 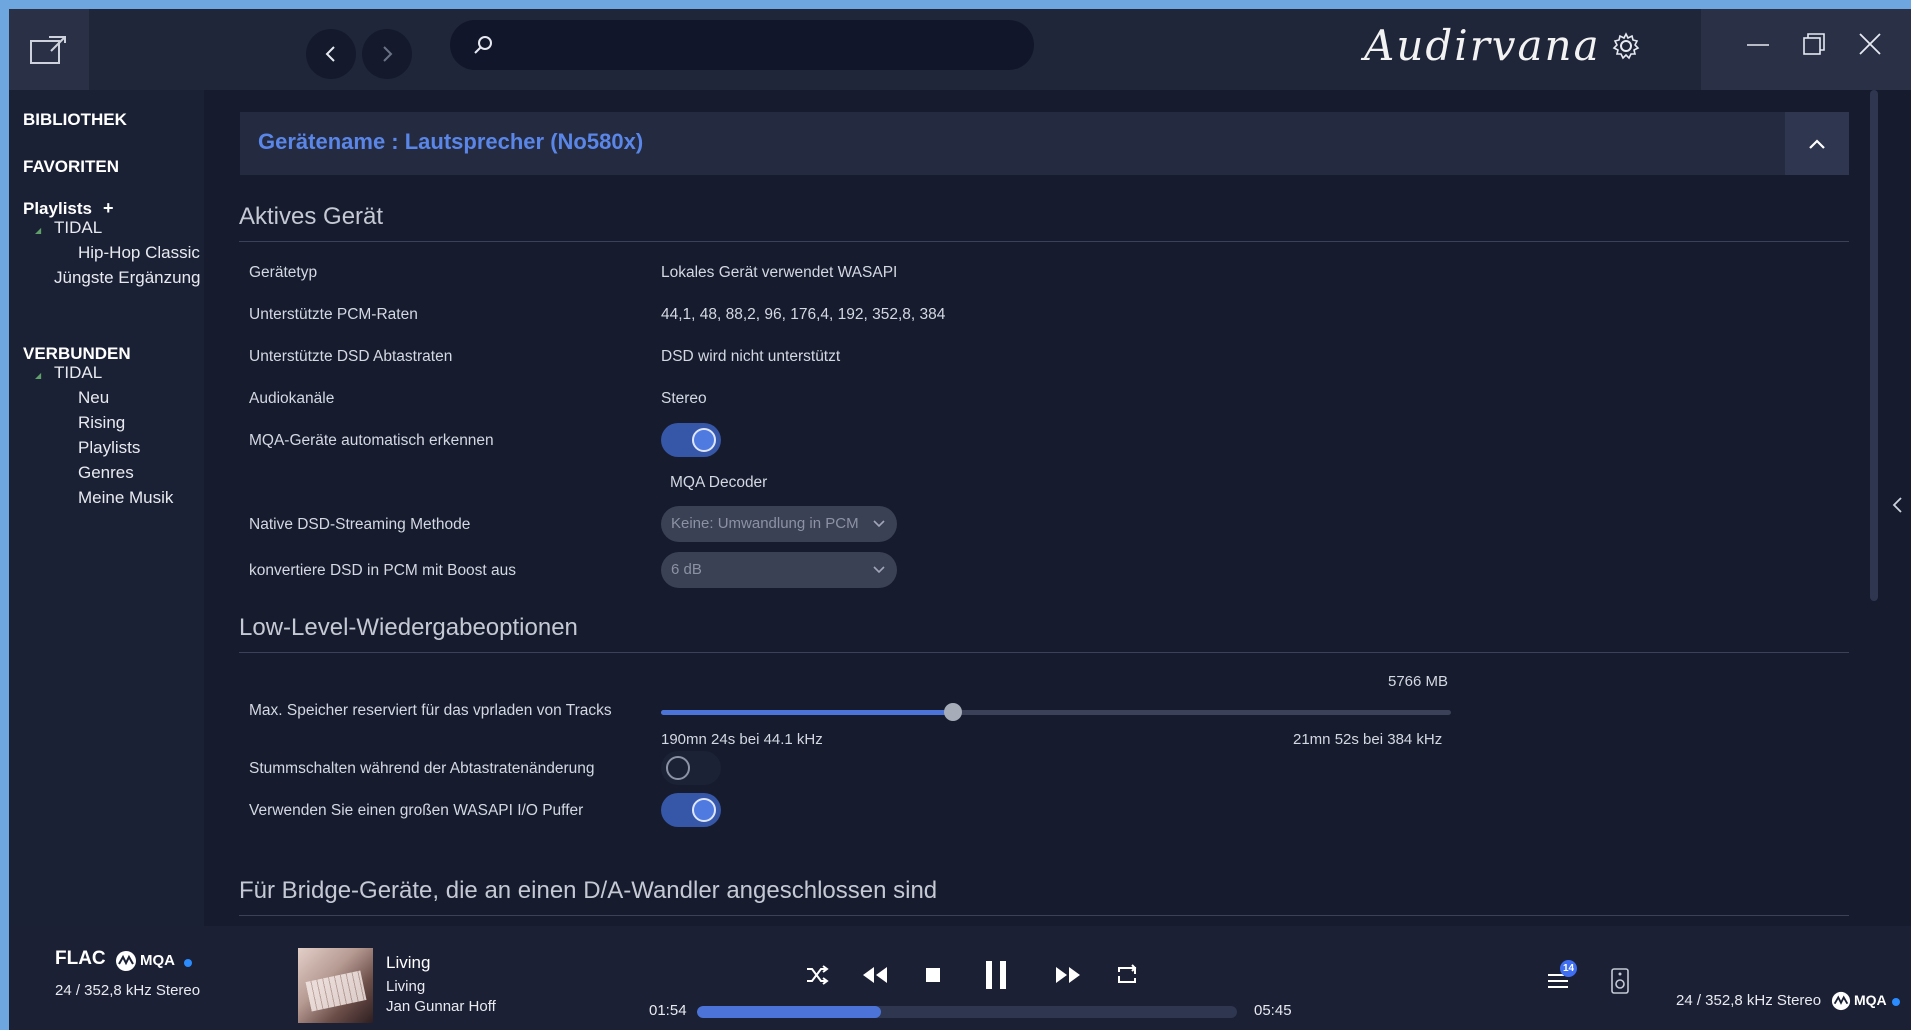 What do you see at coordinates (77, 354) in the screenshot?
I see `sidebar-item-verbunden: VERBUNDEN` at bounding box center [77, 354].